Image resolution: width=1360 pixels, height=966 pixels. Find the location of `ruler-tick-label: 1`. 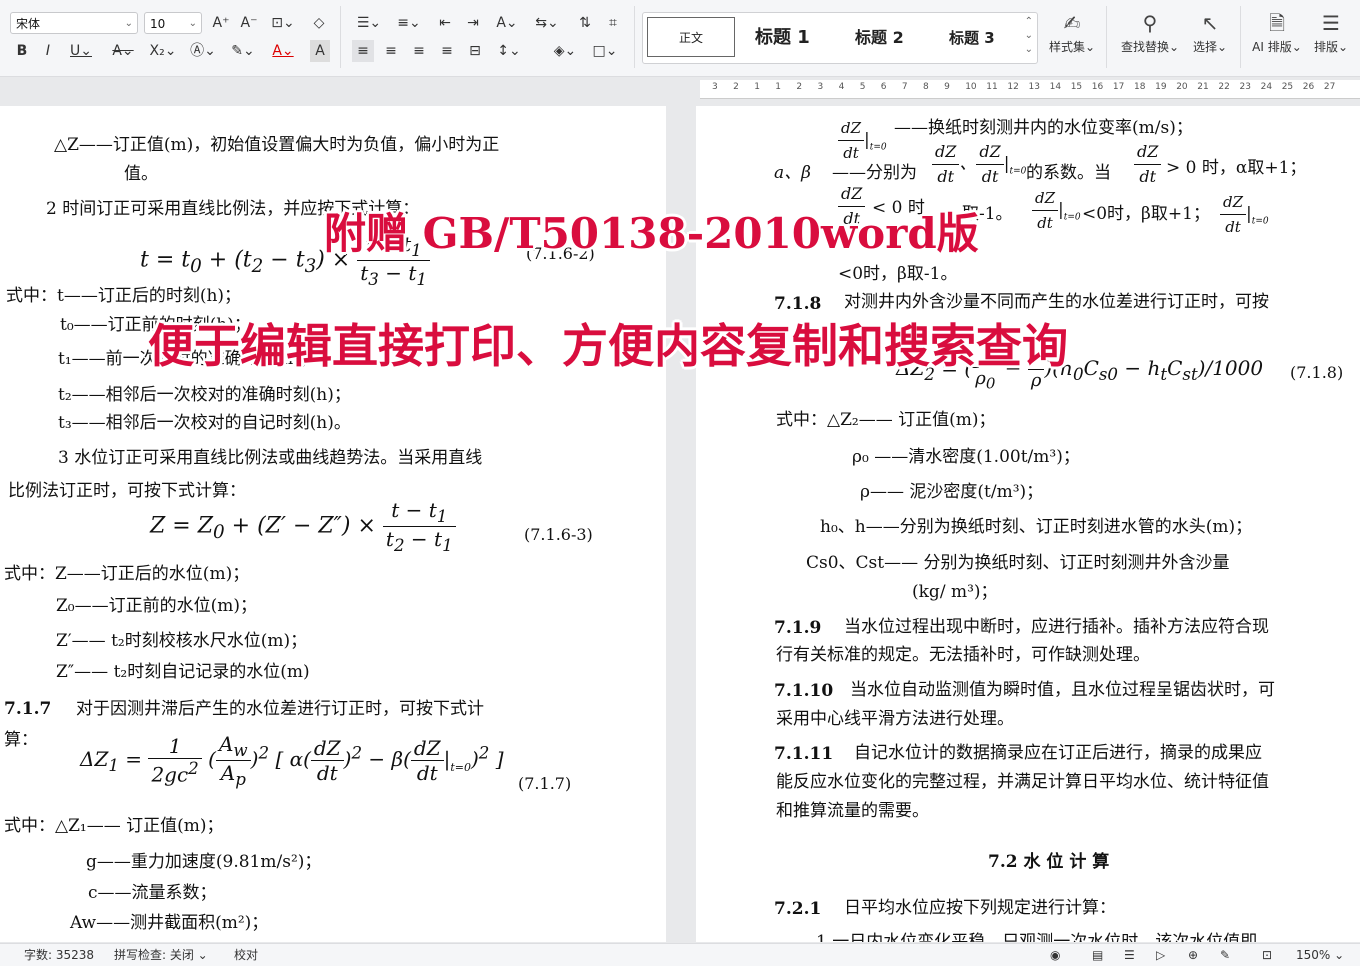

ruler-tick-label: 1 is located at coordinates (778, 87).